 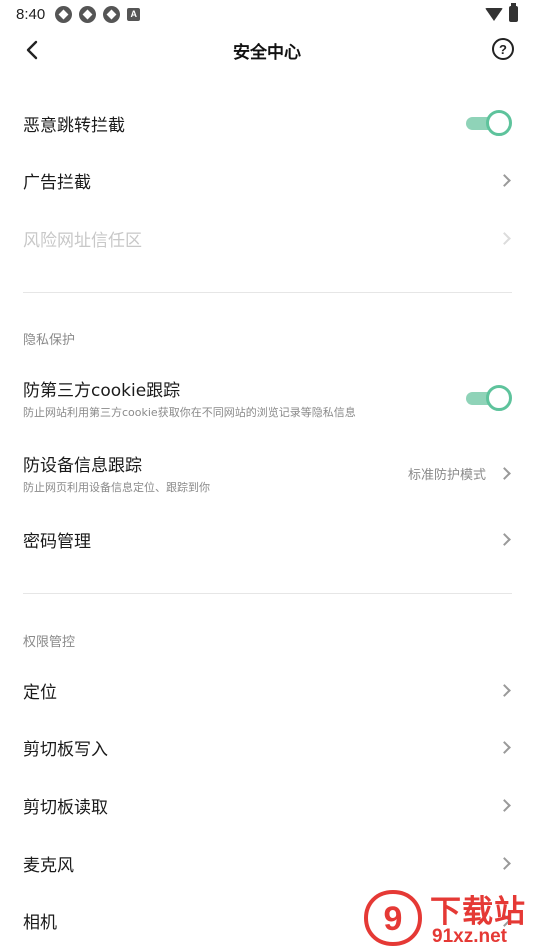 What do you see at coordinates (513, 12) in the screenshot?
I see `battery-icon` at bounding box center [513, 12].